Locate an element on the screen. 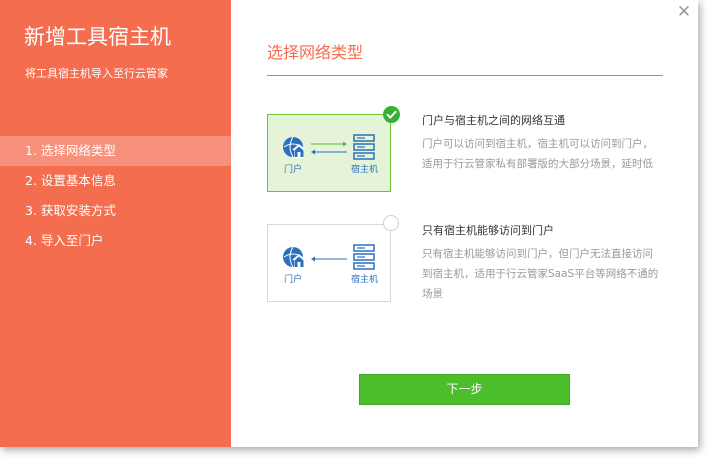  network-option-host-only-card: 门户 宿主机 is located at coordinates (329, 263).